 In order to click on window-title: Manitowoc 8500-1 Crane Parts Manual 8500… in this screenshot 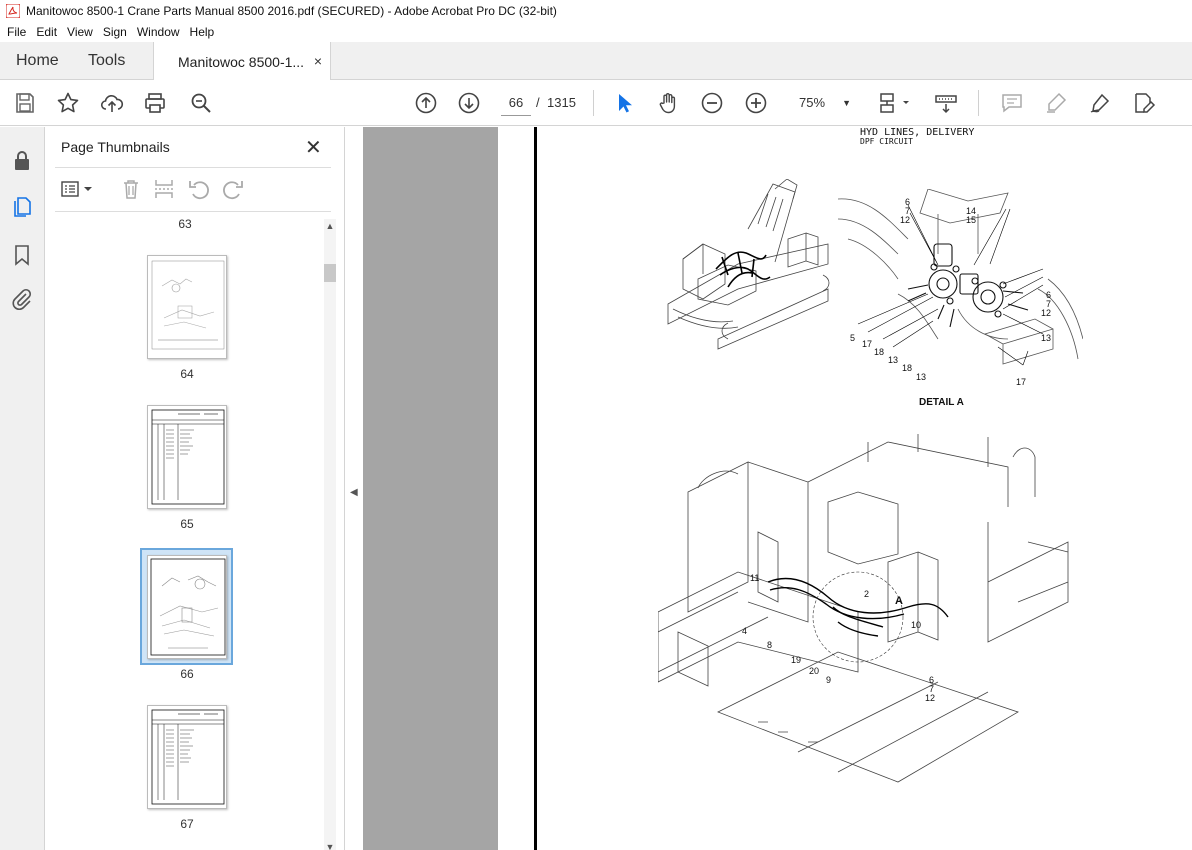, I will do `click(291, 11)`.